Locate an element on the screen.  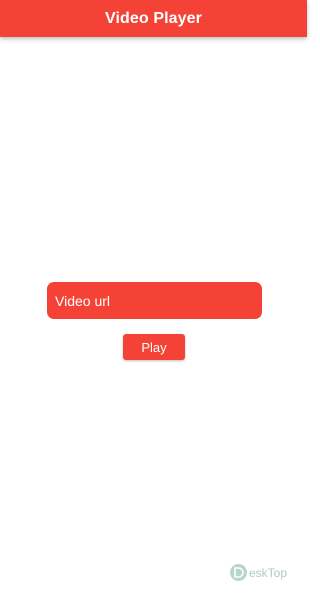
video-url-input is located at coordinates (154, 300).